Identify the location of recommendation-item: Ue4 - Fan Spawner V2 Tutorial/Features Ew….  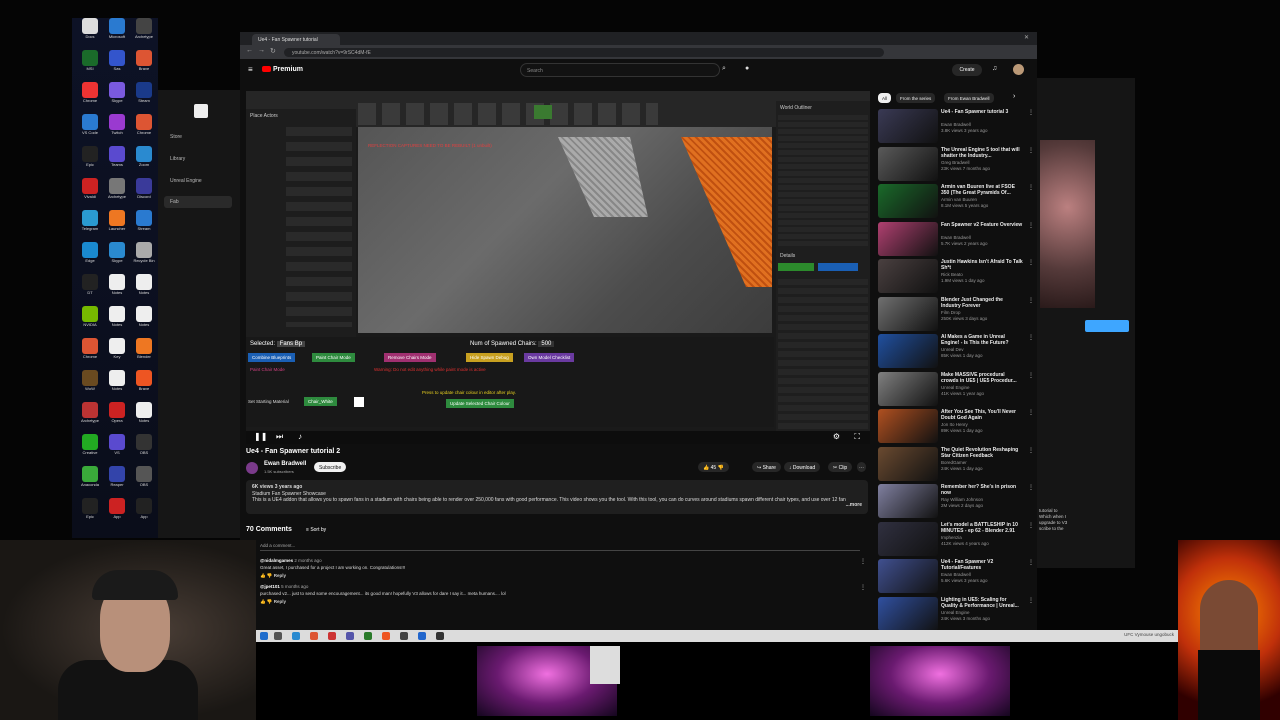
(957, 577).